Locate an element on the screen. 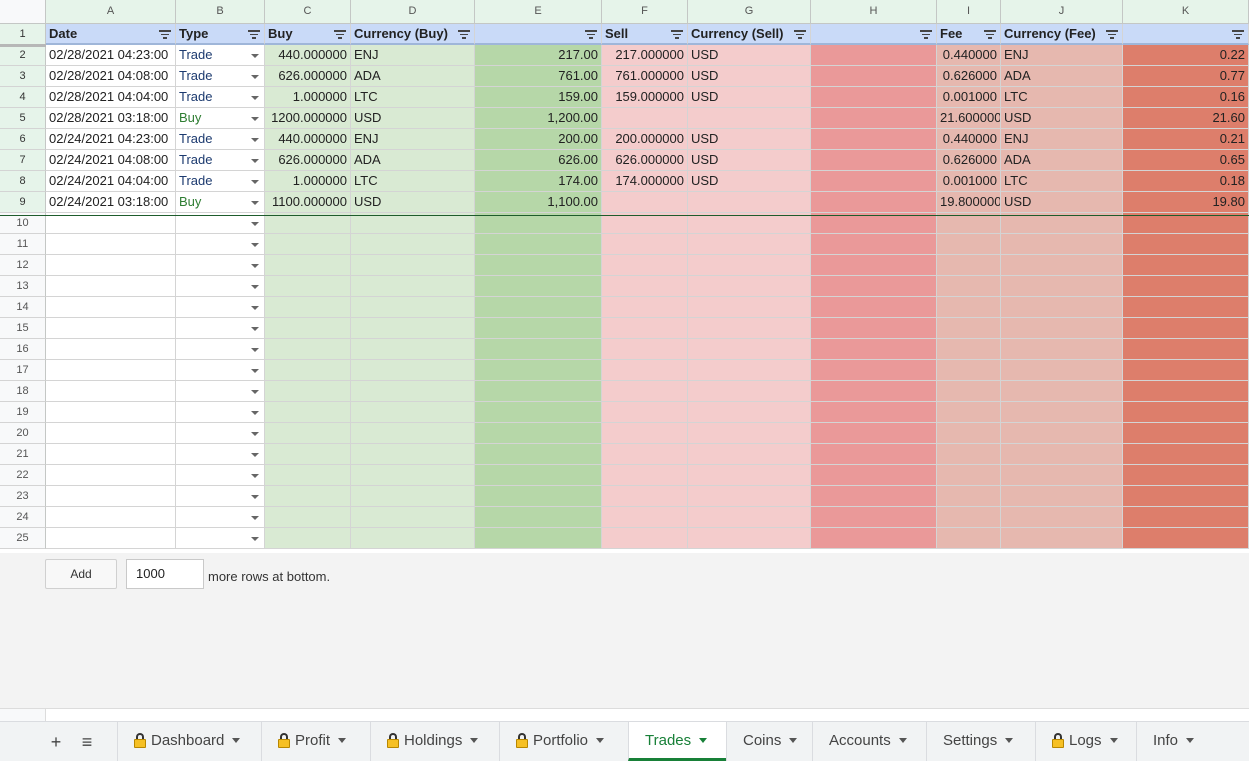  cell-c14 is located at coordinates (308, 307).